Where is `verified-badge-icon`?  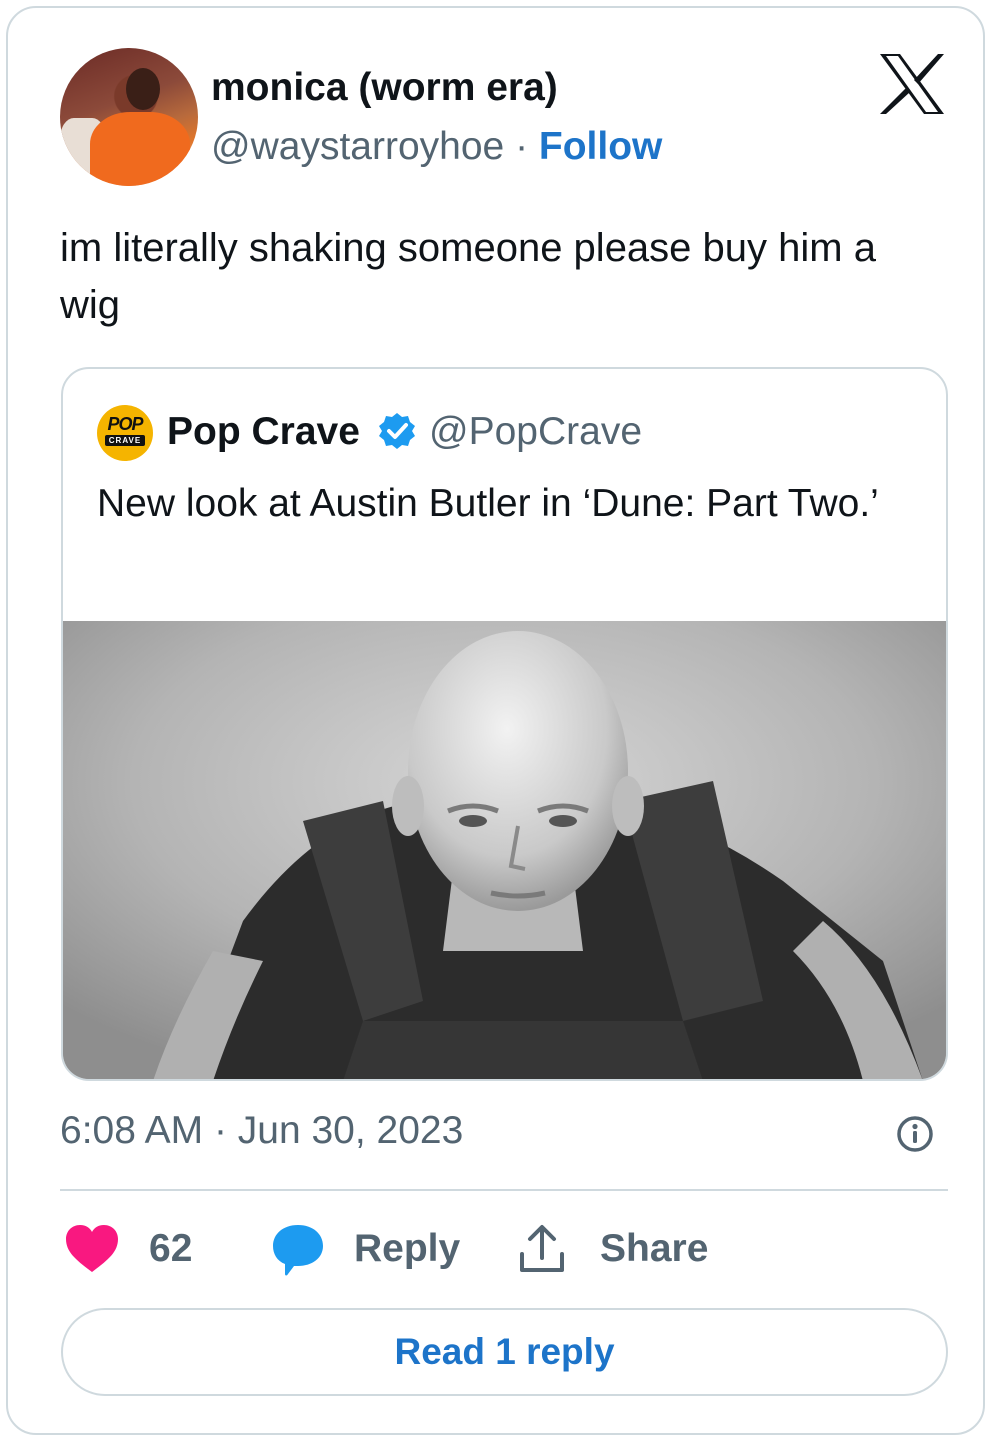 verified-badge-icon is located at coordinates (397, 431).